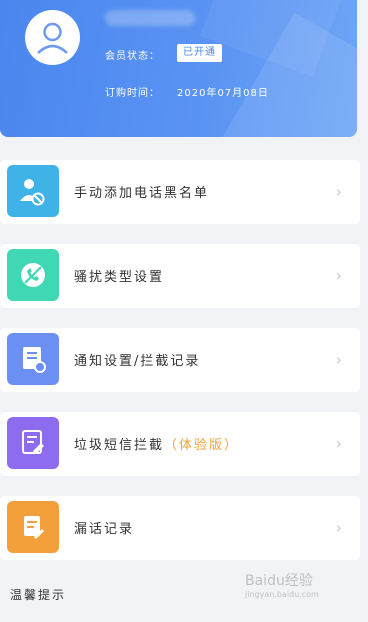  I want to click on user-name-blurred, so click(150, 18).